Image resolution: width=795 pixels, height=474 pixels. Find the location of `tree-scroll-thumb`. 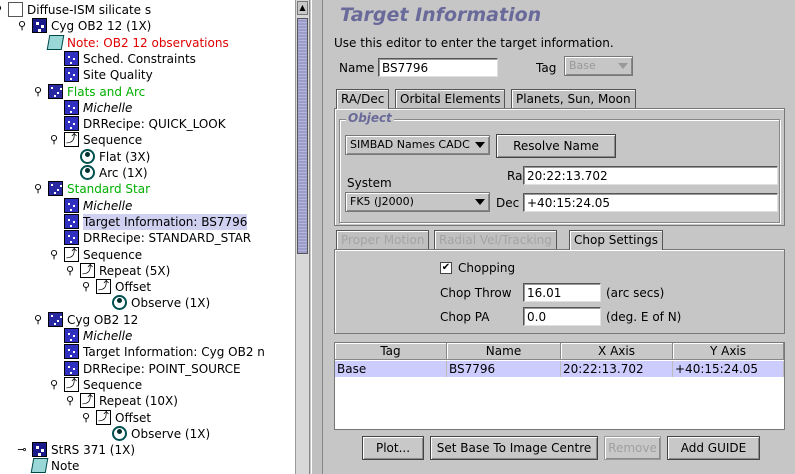

tree-scroll-thumb is located at coordinates (302, 136).